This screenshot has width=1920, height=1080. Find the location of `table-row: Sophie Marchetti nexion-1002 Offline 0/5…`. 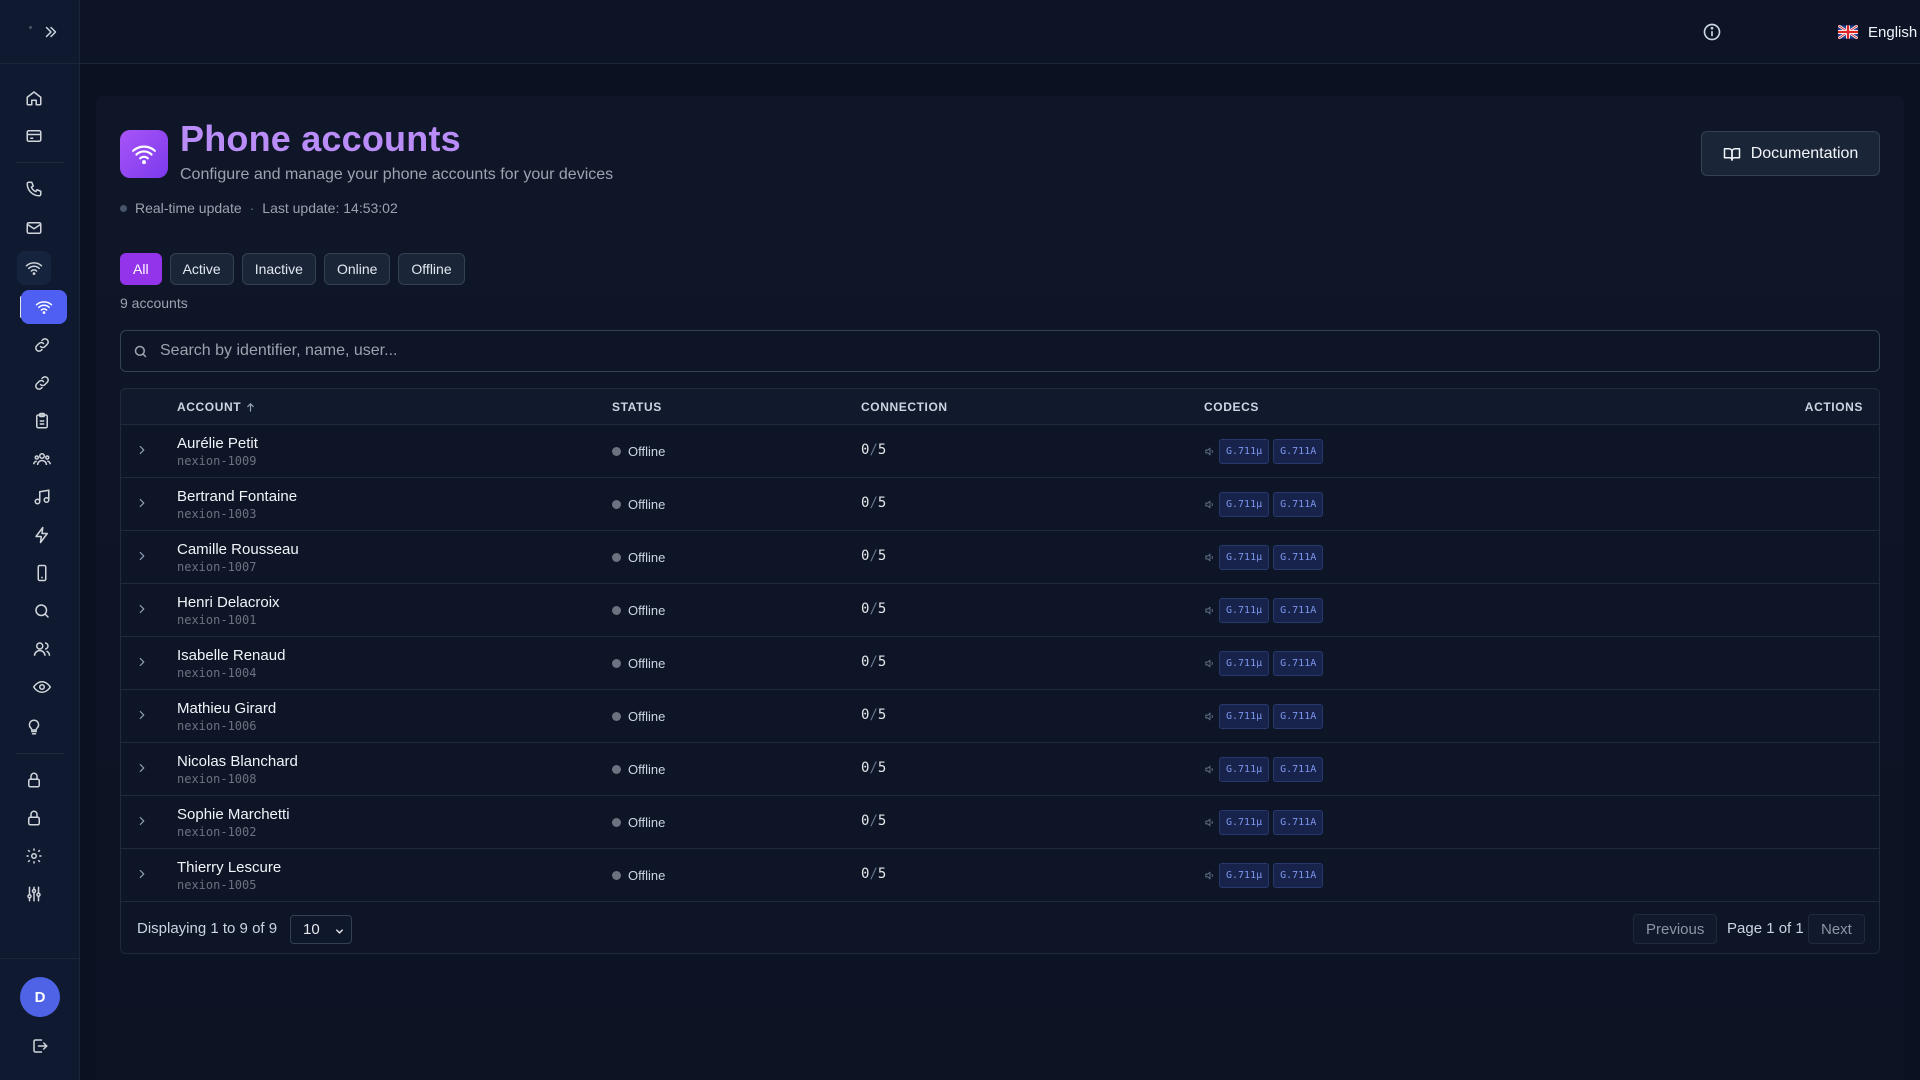

table-row: Sophie Marchetti nexion-1002 Offline 0/5… is located at coordinates (1000, 822).